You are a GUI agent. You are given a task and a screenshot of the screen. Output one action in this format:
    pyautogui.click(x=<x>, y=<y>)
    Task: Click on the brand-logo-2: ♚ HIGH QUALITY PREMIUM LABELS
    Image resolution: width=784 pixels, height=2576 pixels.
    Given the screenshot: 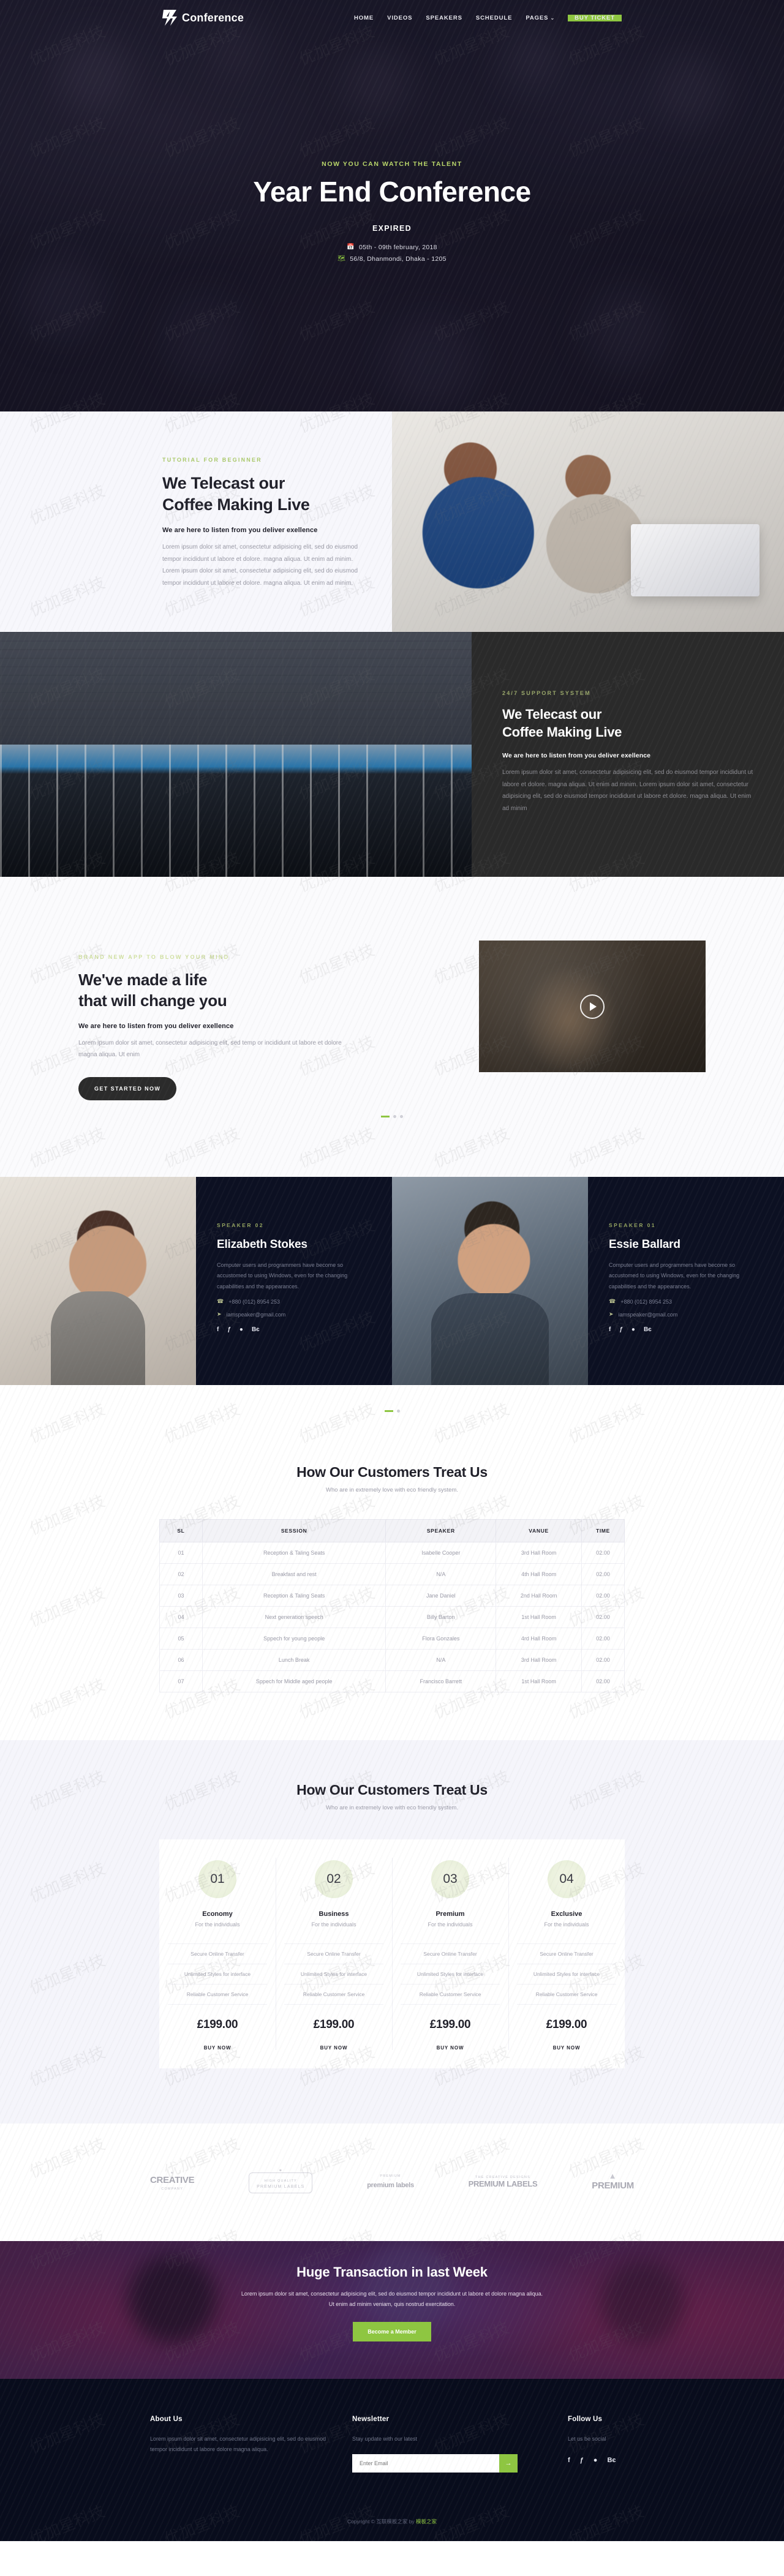 What is the action you would take?
    pyautogui.click(x=281, y=2180)
    